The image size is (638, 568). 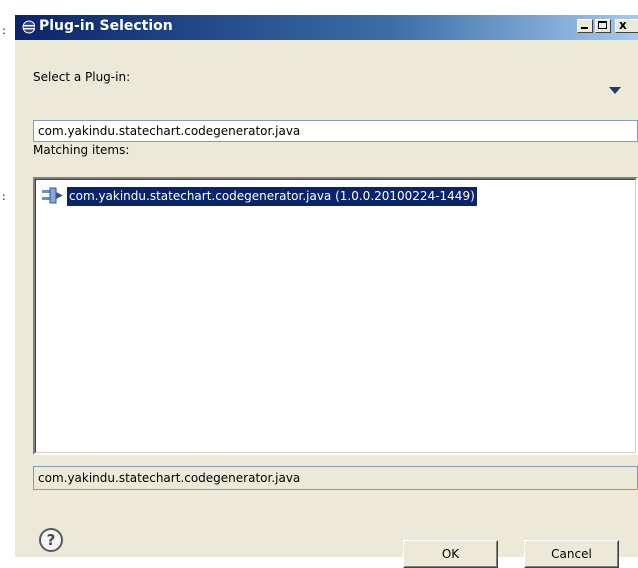 I want to click on minimize-button, so click(x=585, y=26).